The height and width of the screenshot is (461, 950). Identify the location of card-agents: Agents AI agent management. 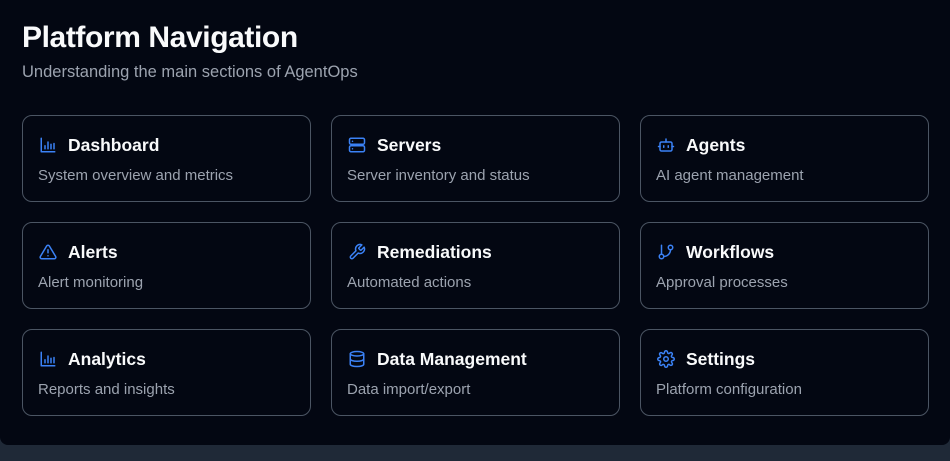
(784, 158).